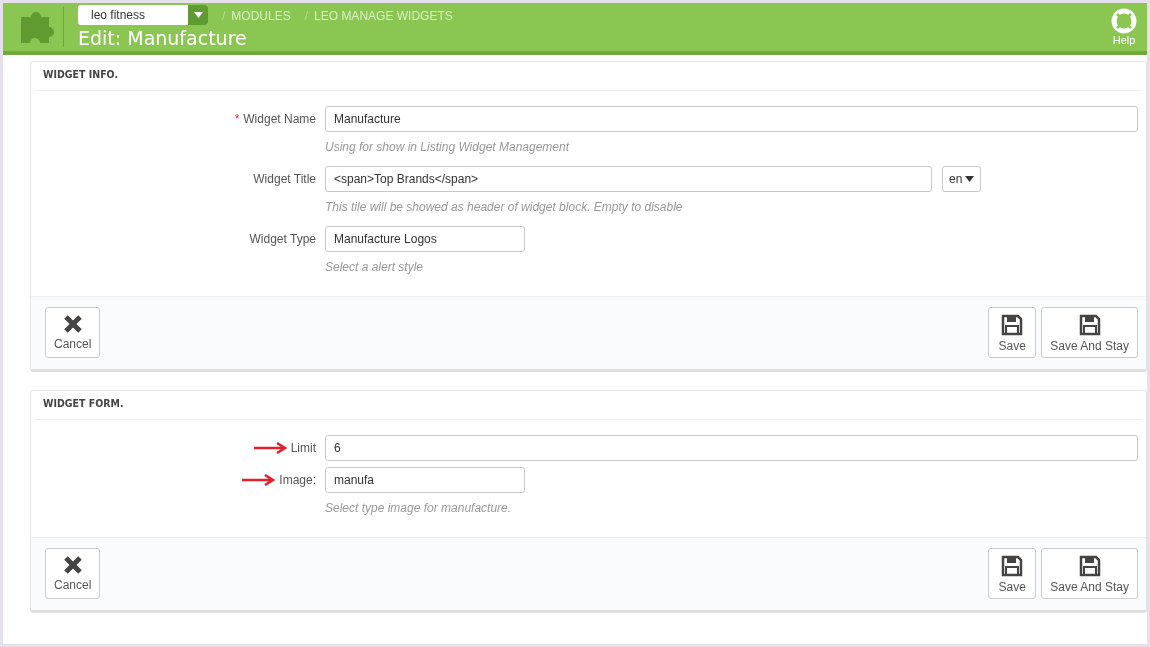 The image size is (1150, 647). What do you see at coordinates (143, 15) in the screenshot?
I see `shop-selector: leo fitness` at bounding box center [143, 15].